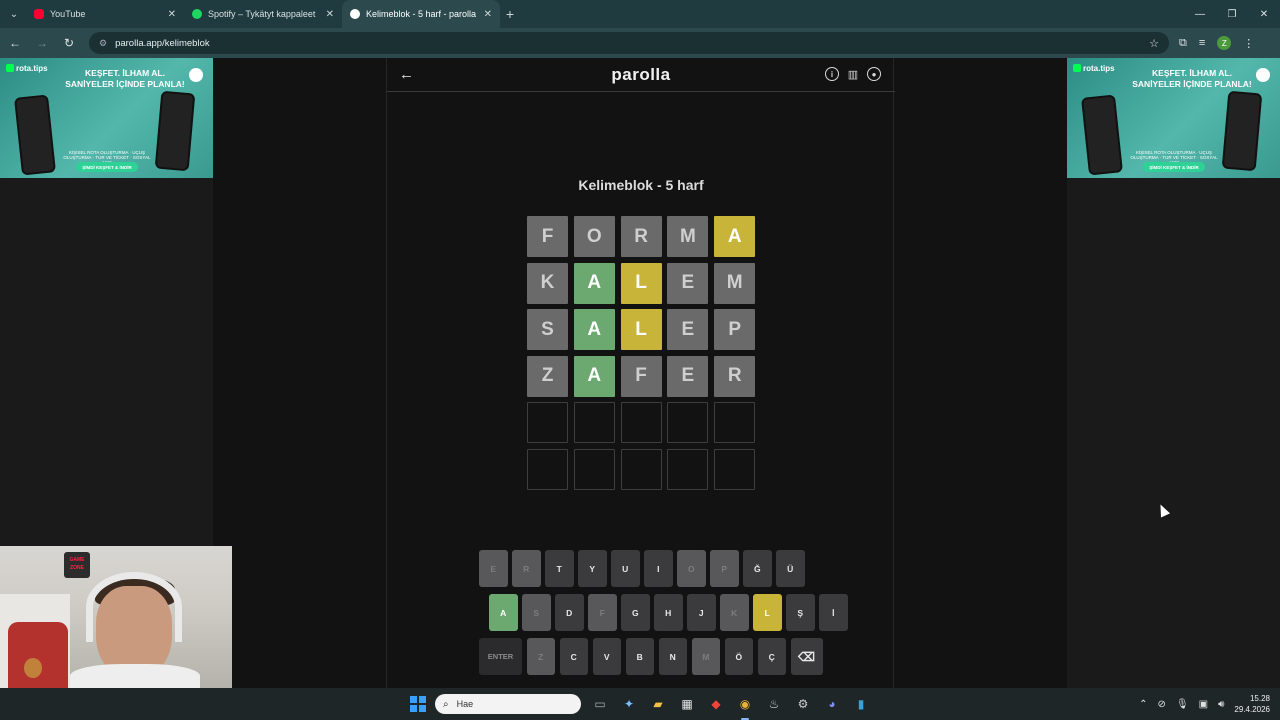 This screenshot has height=720, width=1280. What do you see at coordinates (701, 612) in the screenshot?
I see `key: J` at bounding box center [701, 612].